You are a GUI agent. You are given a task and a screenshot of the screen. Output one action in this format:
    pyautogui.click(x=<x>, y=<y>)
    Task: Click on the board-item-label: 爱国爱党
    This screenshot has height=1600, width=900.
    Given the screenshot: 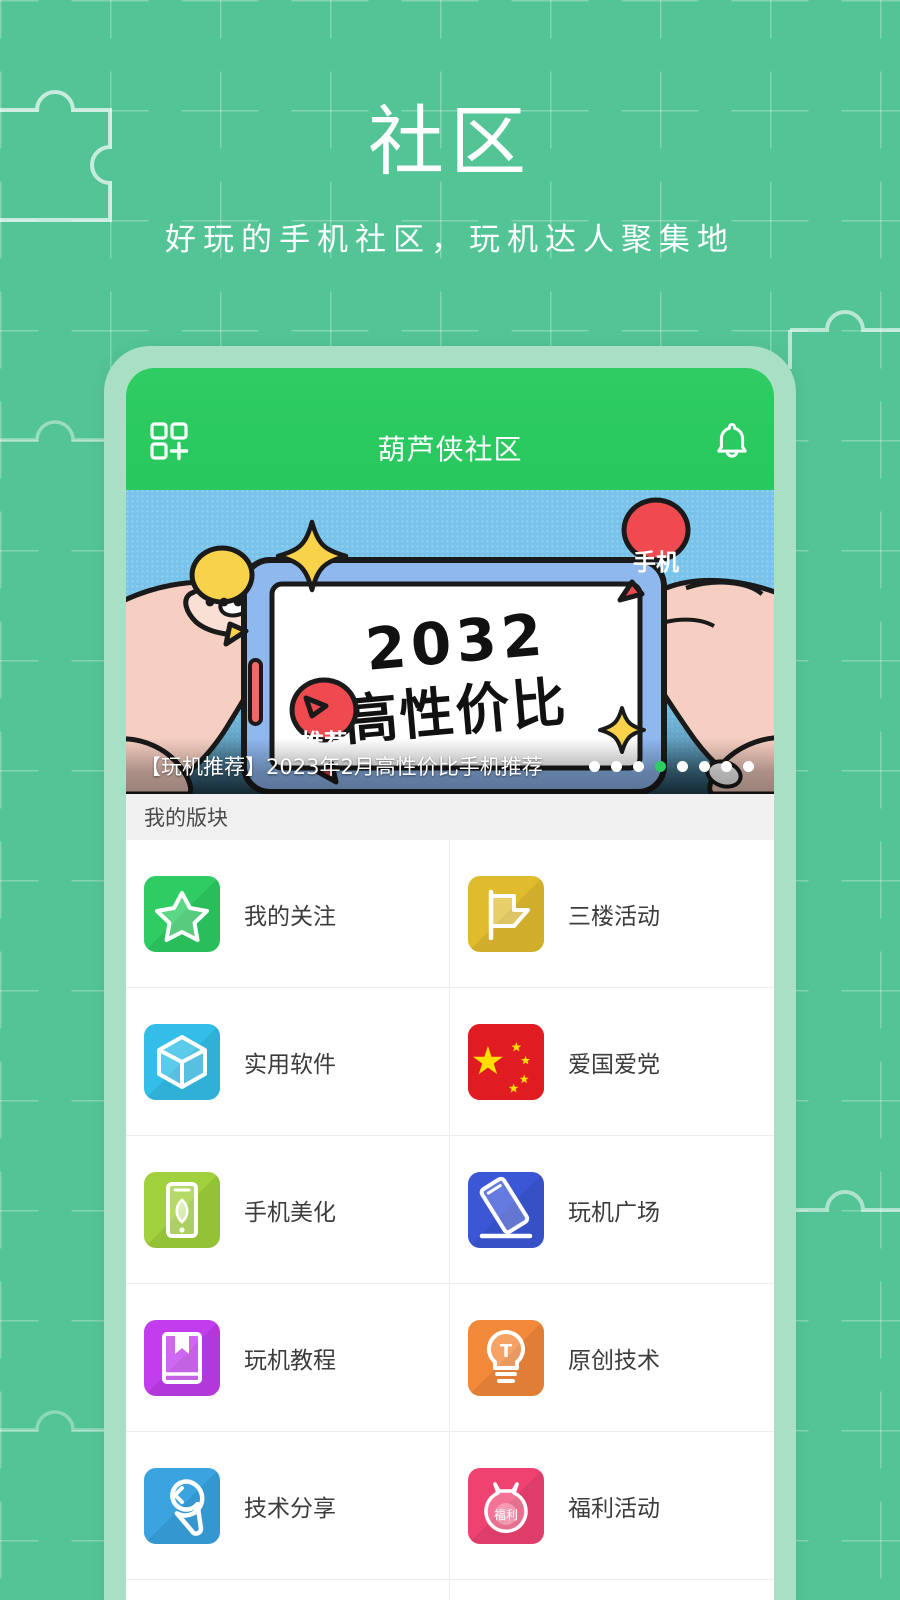 What is the action you would take?
    pyautogui.click(x=614, y=1064)
    